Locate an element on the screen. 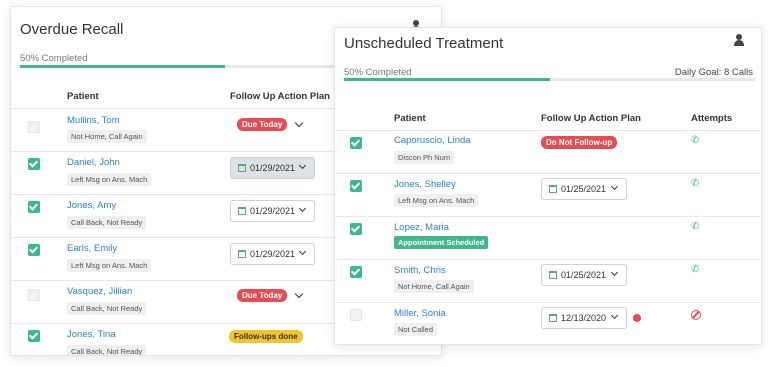 Image resolution: width=768 pixels, height=367 pixels. patient-name-link: Caporuscio, Linda is located at coordinates (432, 140).